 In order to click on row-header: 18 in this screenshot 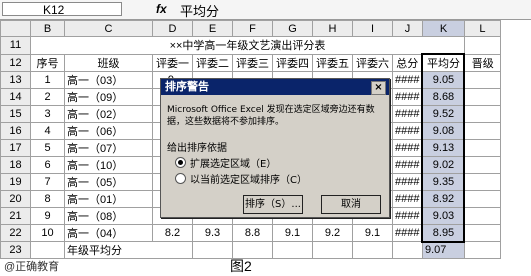, I will do `click(15, 165)`.